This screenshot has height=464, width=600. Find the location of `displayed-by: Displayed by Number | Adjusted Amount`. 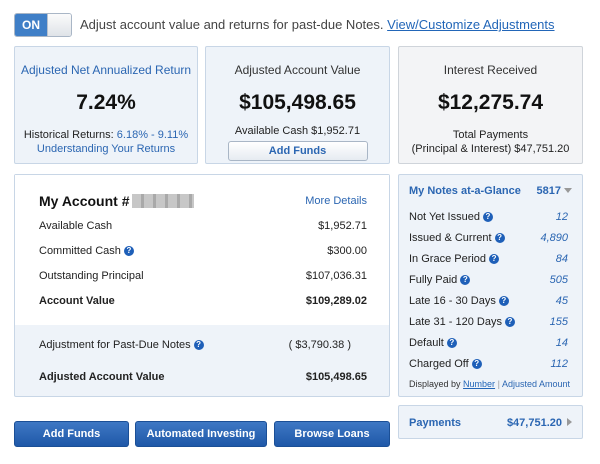

displayed-by: Displayed by Number | Adjusted Amount is located at coordinates (489, 384).